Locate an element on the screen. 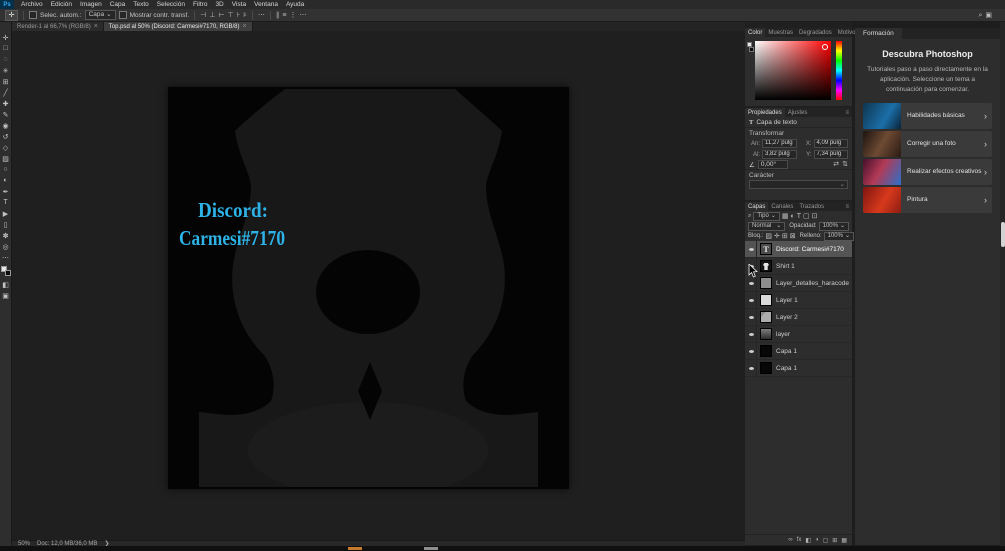  shape-tool-icon: ▯ is located at coordinates (6, 224).